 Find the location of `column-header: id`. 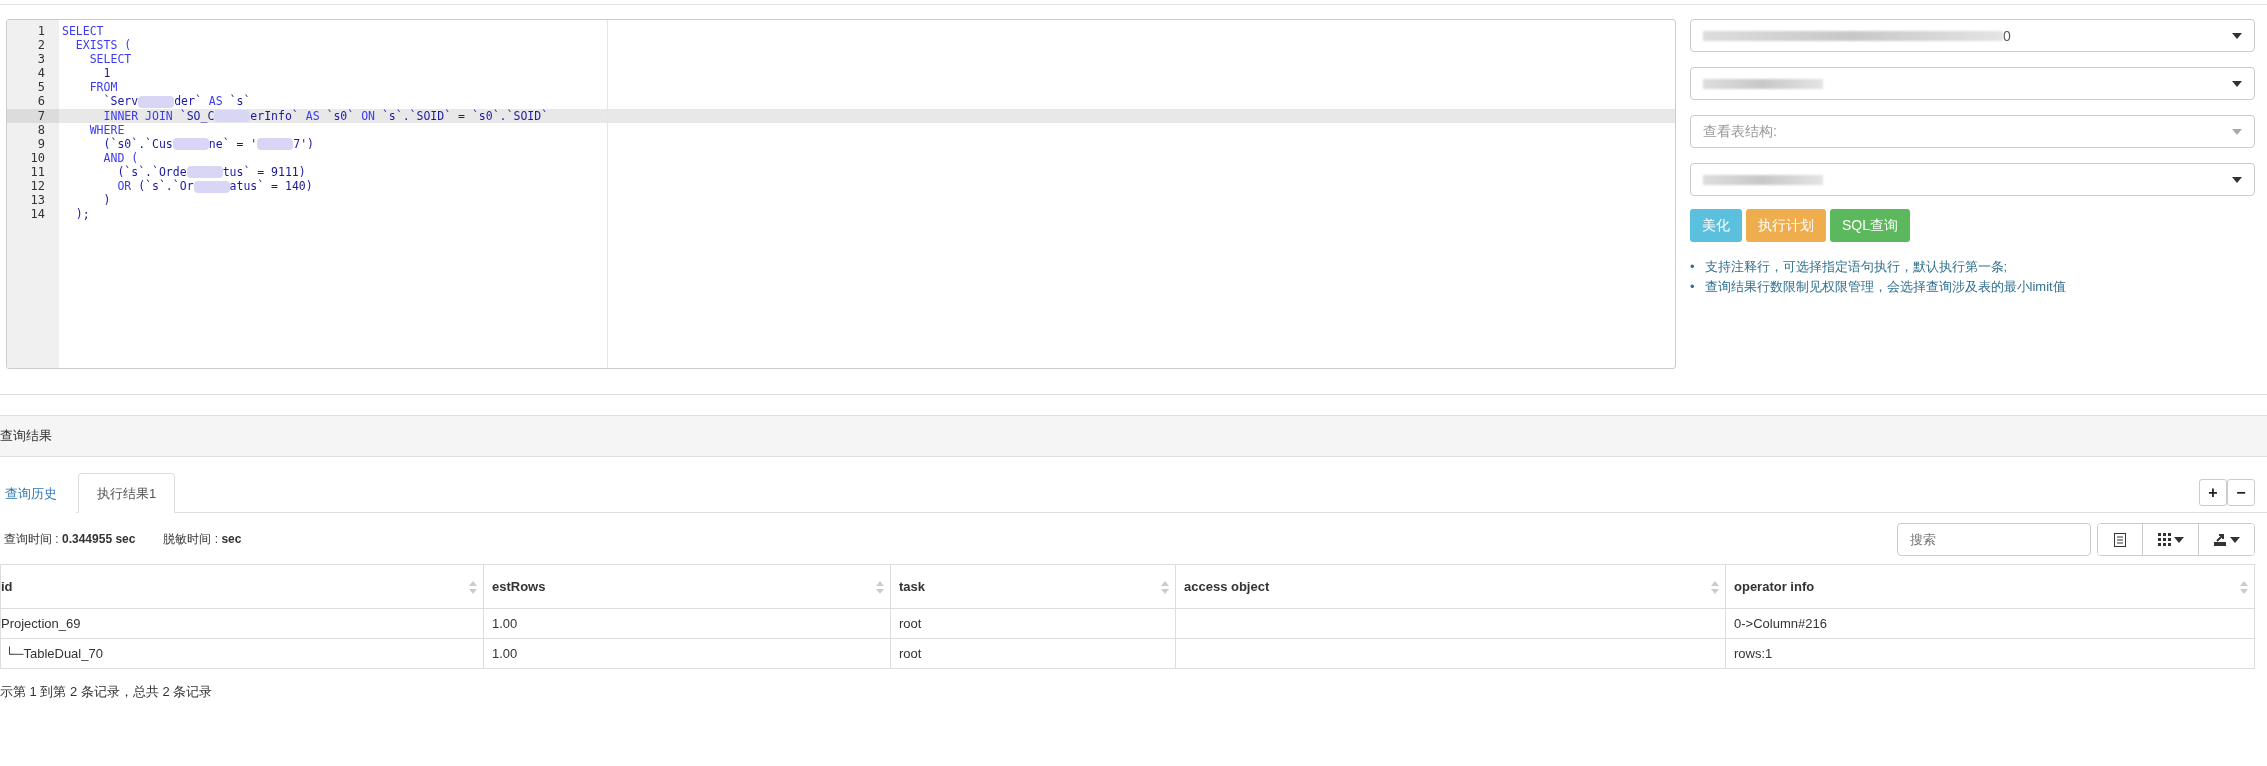

column-header: id is located at coordinates (242, 586).